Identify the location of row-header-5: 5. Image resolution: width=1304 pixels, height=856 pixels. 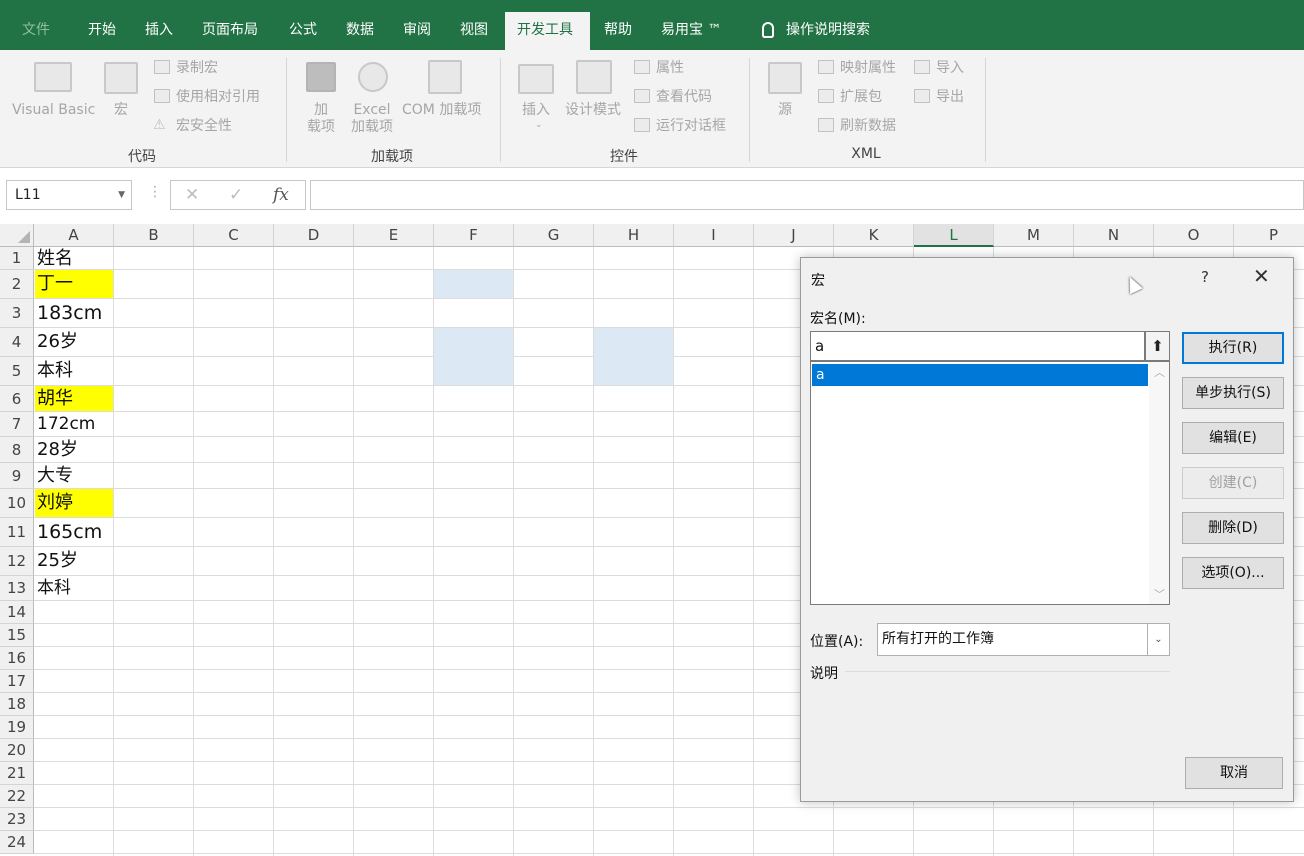
(17, 371).